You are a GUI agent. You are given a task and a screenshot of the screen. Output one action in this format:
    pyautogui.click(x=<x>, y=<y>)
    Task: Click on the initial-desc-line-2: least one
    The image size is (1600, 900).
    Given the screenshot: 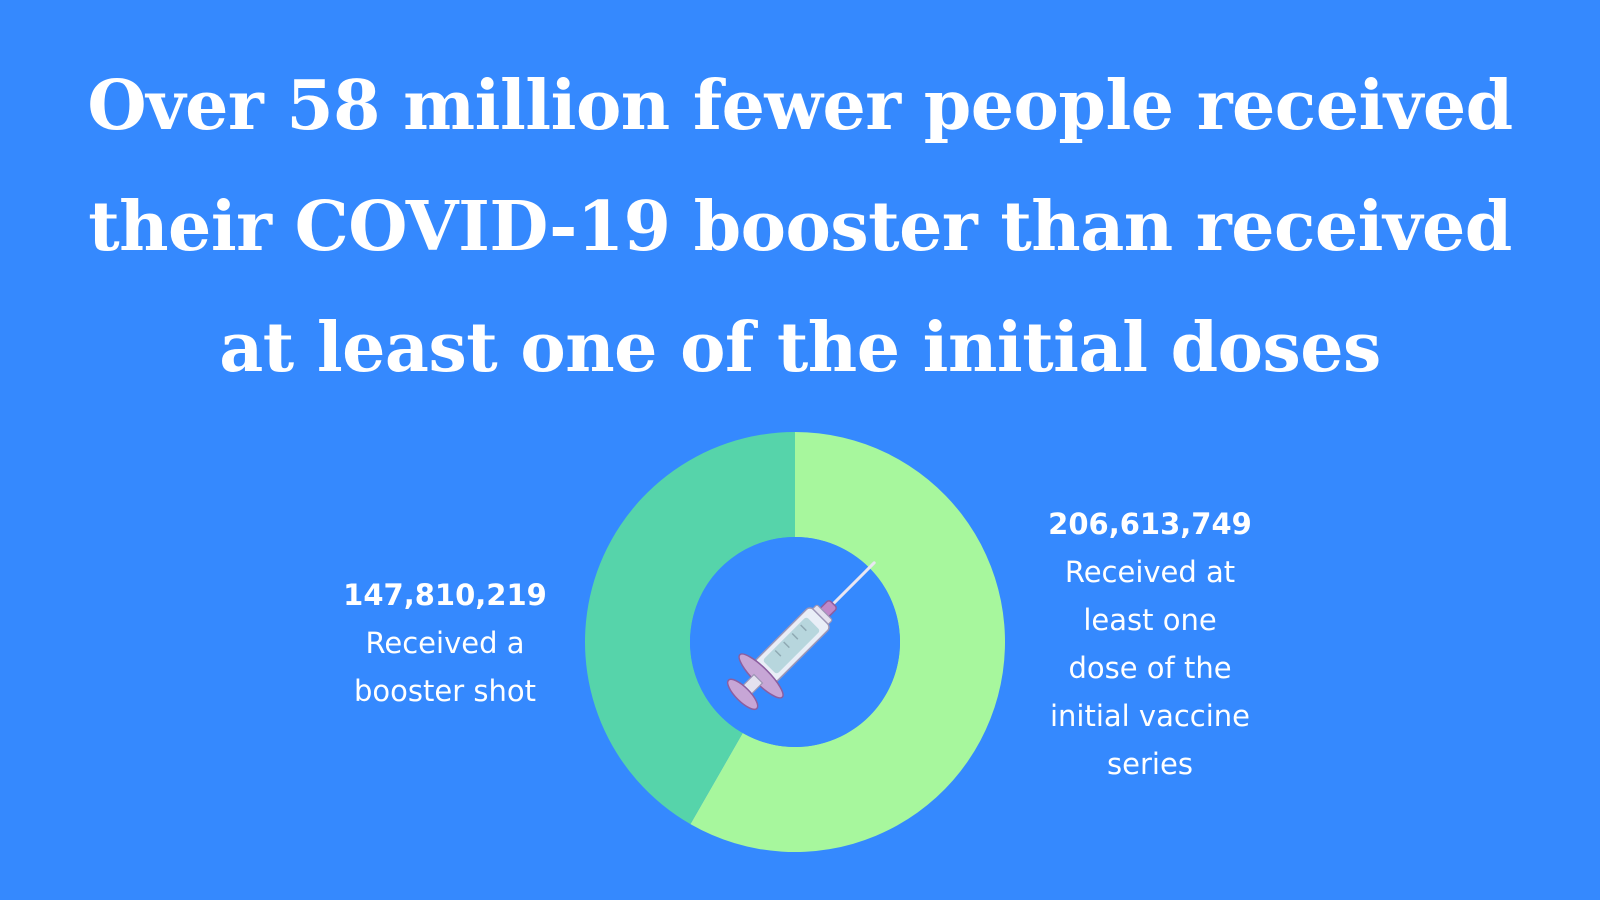 What is the action you would take?
    pyautogui.click(x=1150, y=620)
    